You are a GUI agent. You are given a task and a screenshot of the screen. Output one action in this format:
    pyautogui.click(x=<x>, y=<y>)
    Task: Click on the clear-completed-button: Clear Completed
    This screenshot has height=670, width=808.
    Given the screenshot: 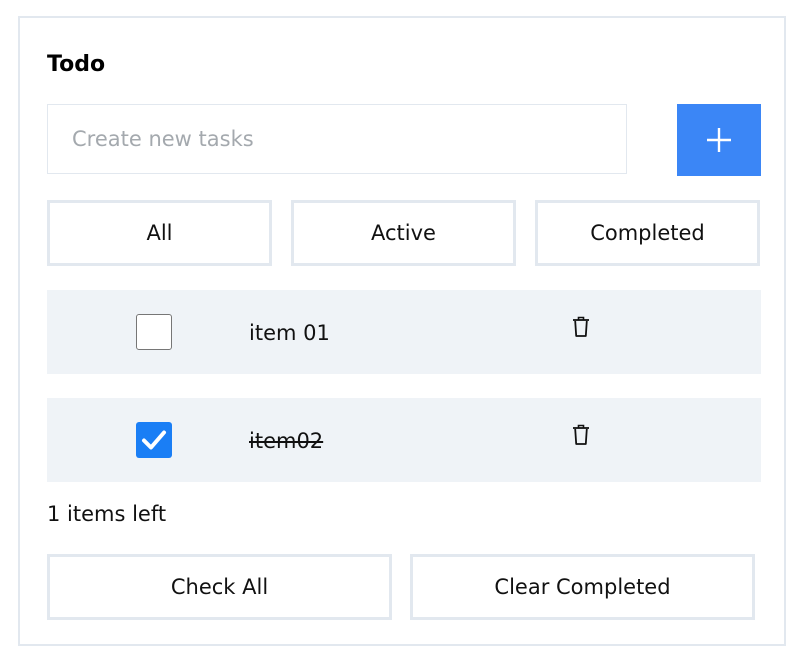 What is the action you would take?
    pyautogui.click(x=582, y=587)
    